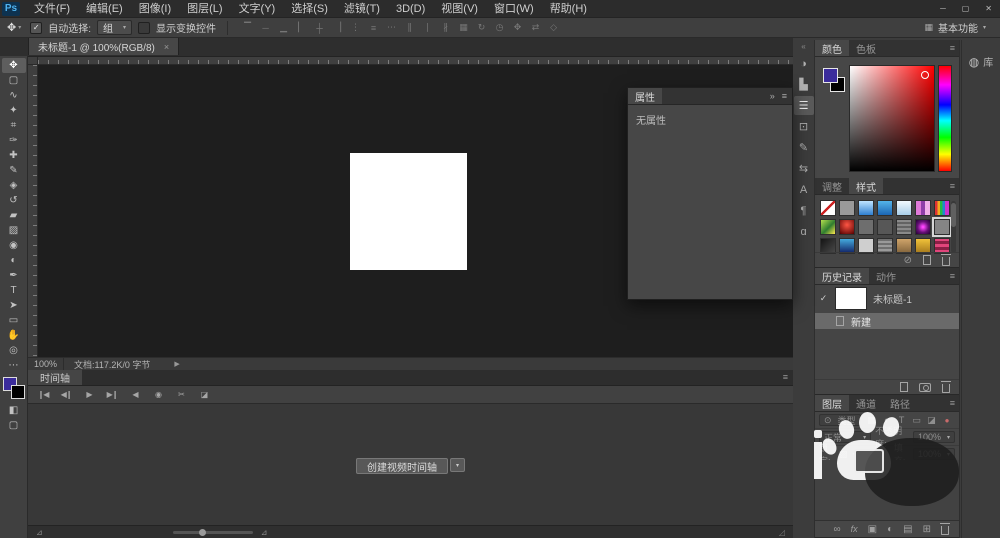 This screenshot has width=1000, height=538. I want to click on timeline-zoom-out-icon: ⊿, so click(39, 532).